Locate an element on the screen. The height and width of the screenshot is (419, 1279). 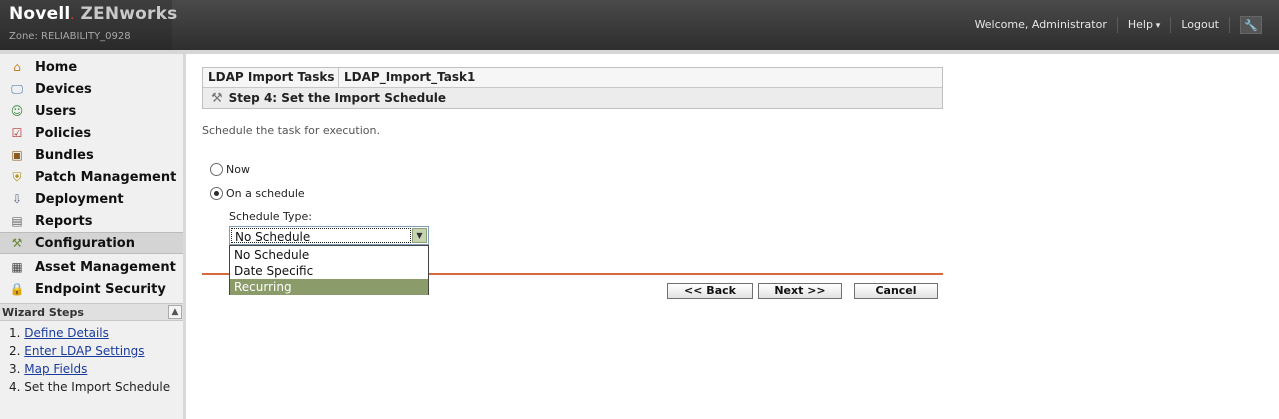
next-button: Next >> is located at coordinates (800, 291).